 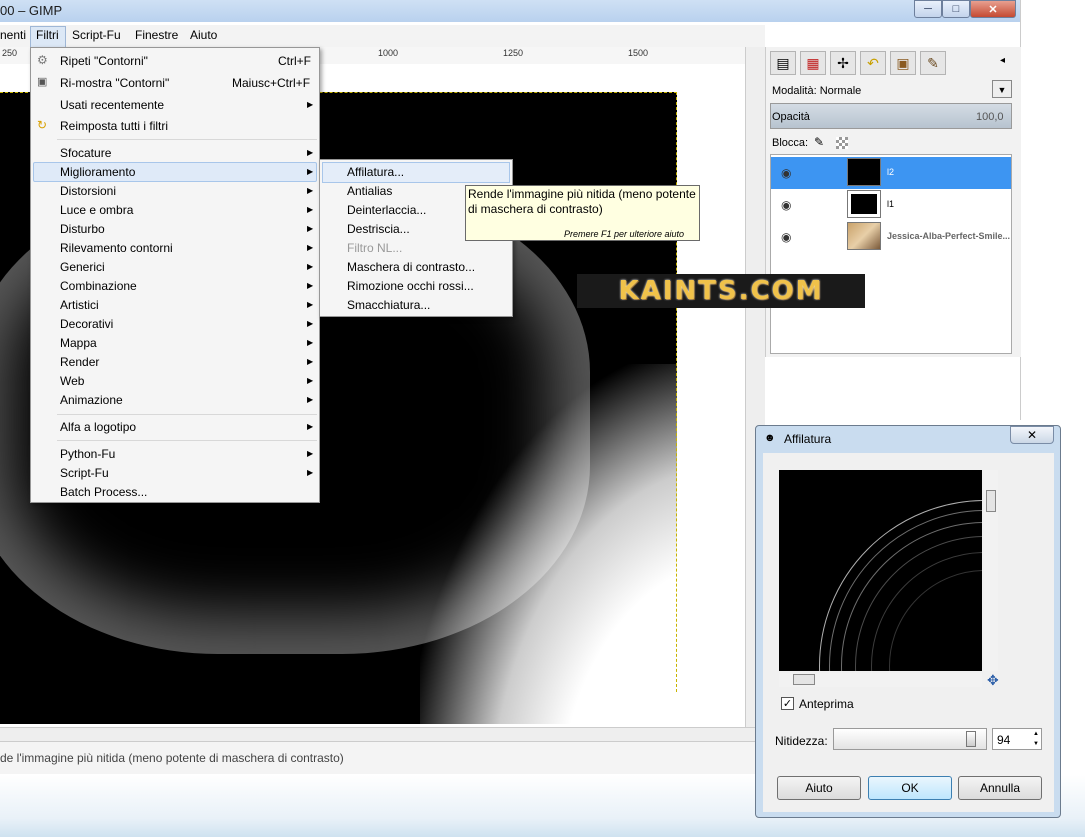 I want to click on lock-label: Blocca:, so click(x=790, y=143).